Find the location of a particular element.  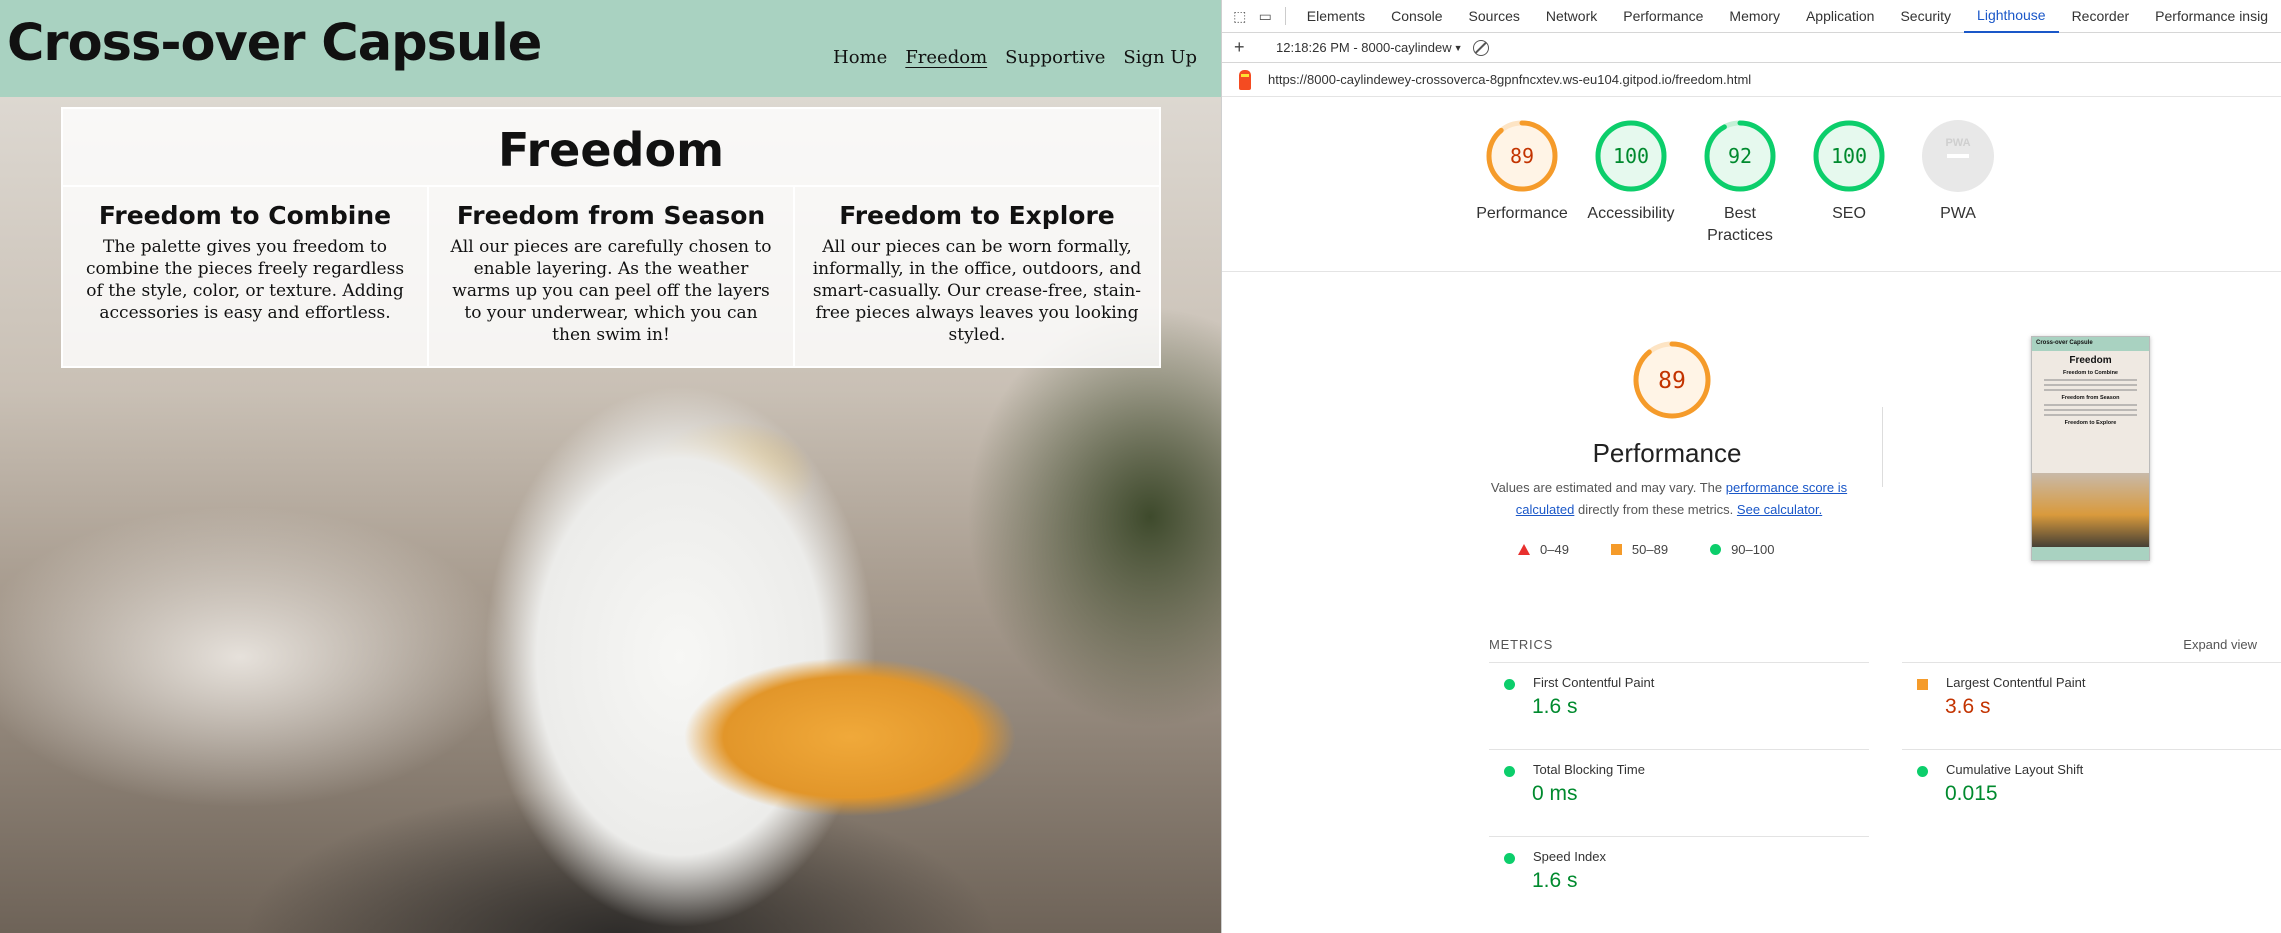

metric-value: 0 ms is located at coordinates (1555, 793).